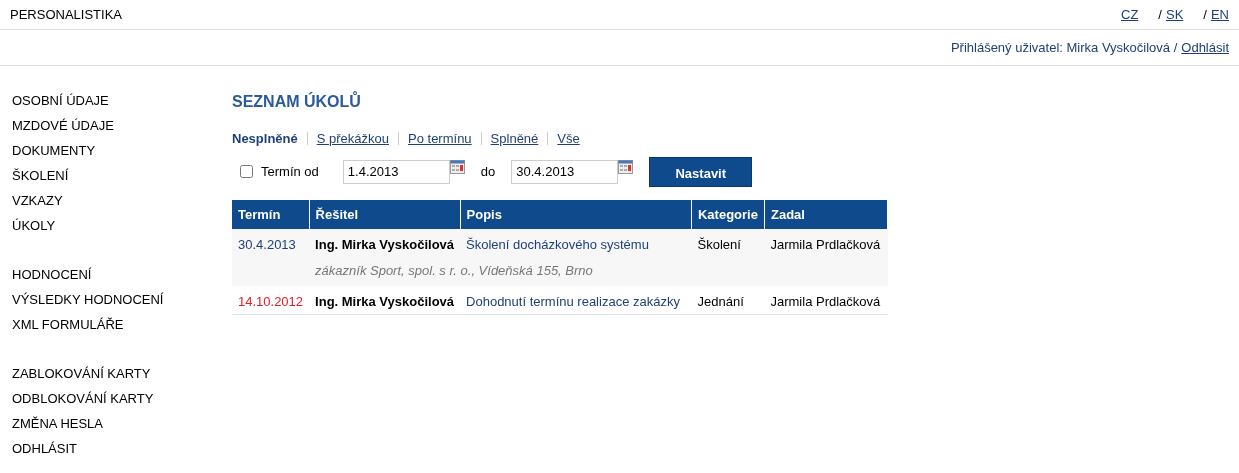 This screenshot has height=473, width=1239. What do you see at coordinates (265, 139) in the screenshot?
I see `filter-tab: Nesplněné` at bounding box center [265, 139].